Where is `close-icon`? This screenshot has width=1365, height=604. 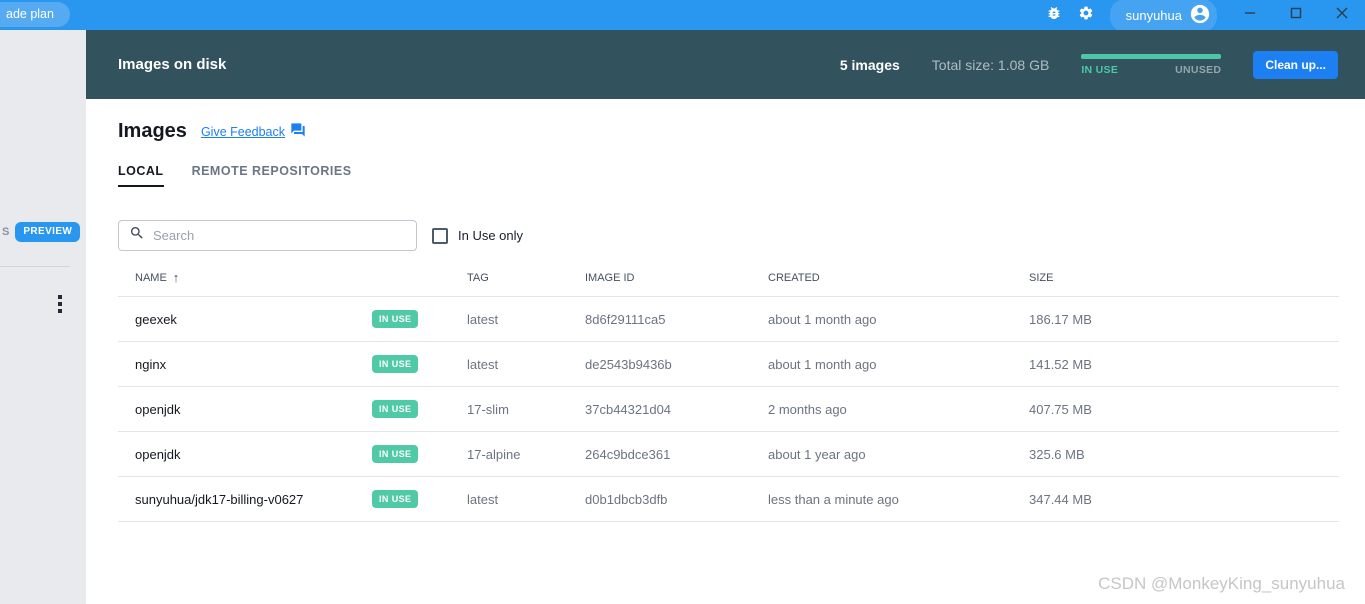
close-icon is located at coordinates (1342, 15).